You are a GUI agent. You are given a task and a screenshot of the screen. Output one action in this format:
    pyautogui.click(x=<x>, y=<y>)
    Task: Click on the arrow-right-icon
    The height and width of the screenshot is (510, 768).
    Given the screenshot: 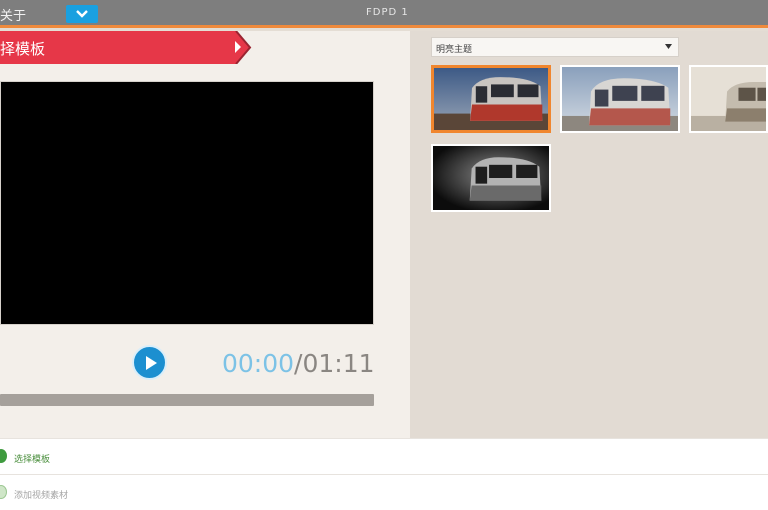 What is the action you would take?
    pyautogui.click(x=238, y=47)
    